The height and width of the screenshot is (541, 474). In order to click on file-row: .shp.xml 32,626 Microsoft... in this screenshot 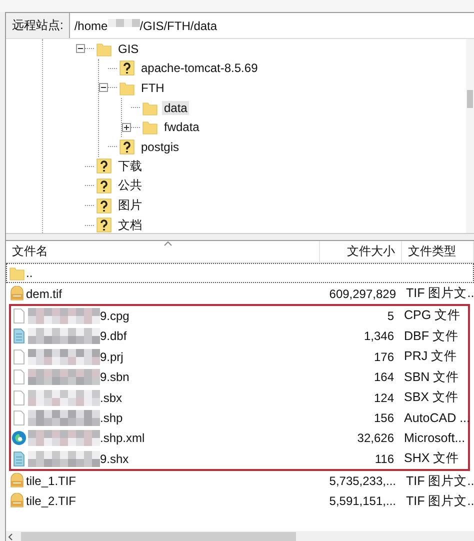, I will do `click(240, 438)`.